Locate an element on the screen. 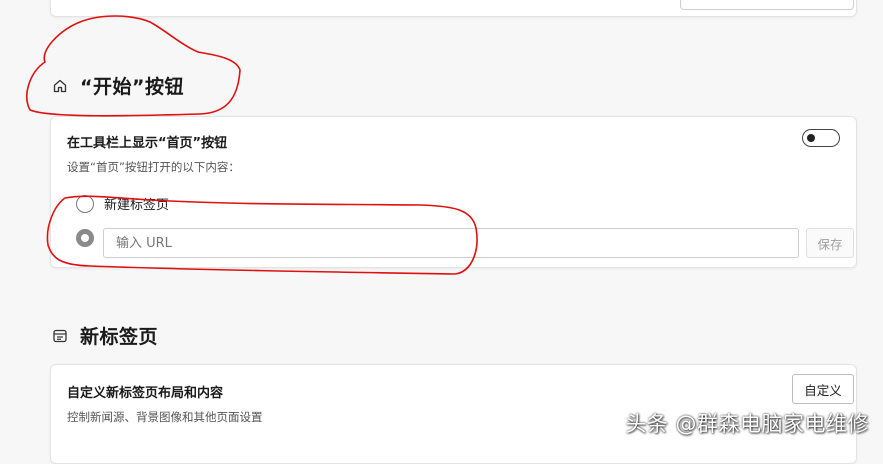  new-tab-section-header: 新标签页 is located at coordinates (105, 335).